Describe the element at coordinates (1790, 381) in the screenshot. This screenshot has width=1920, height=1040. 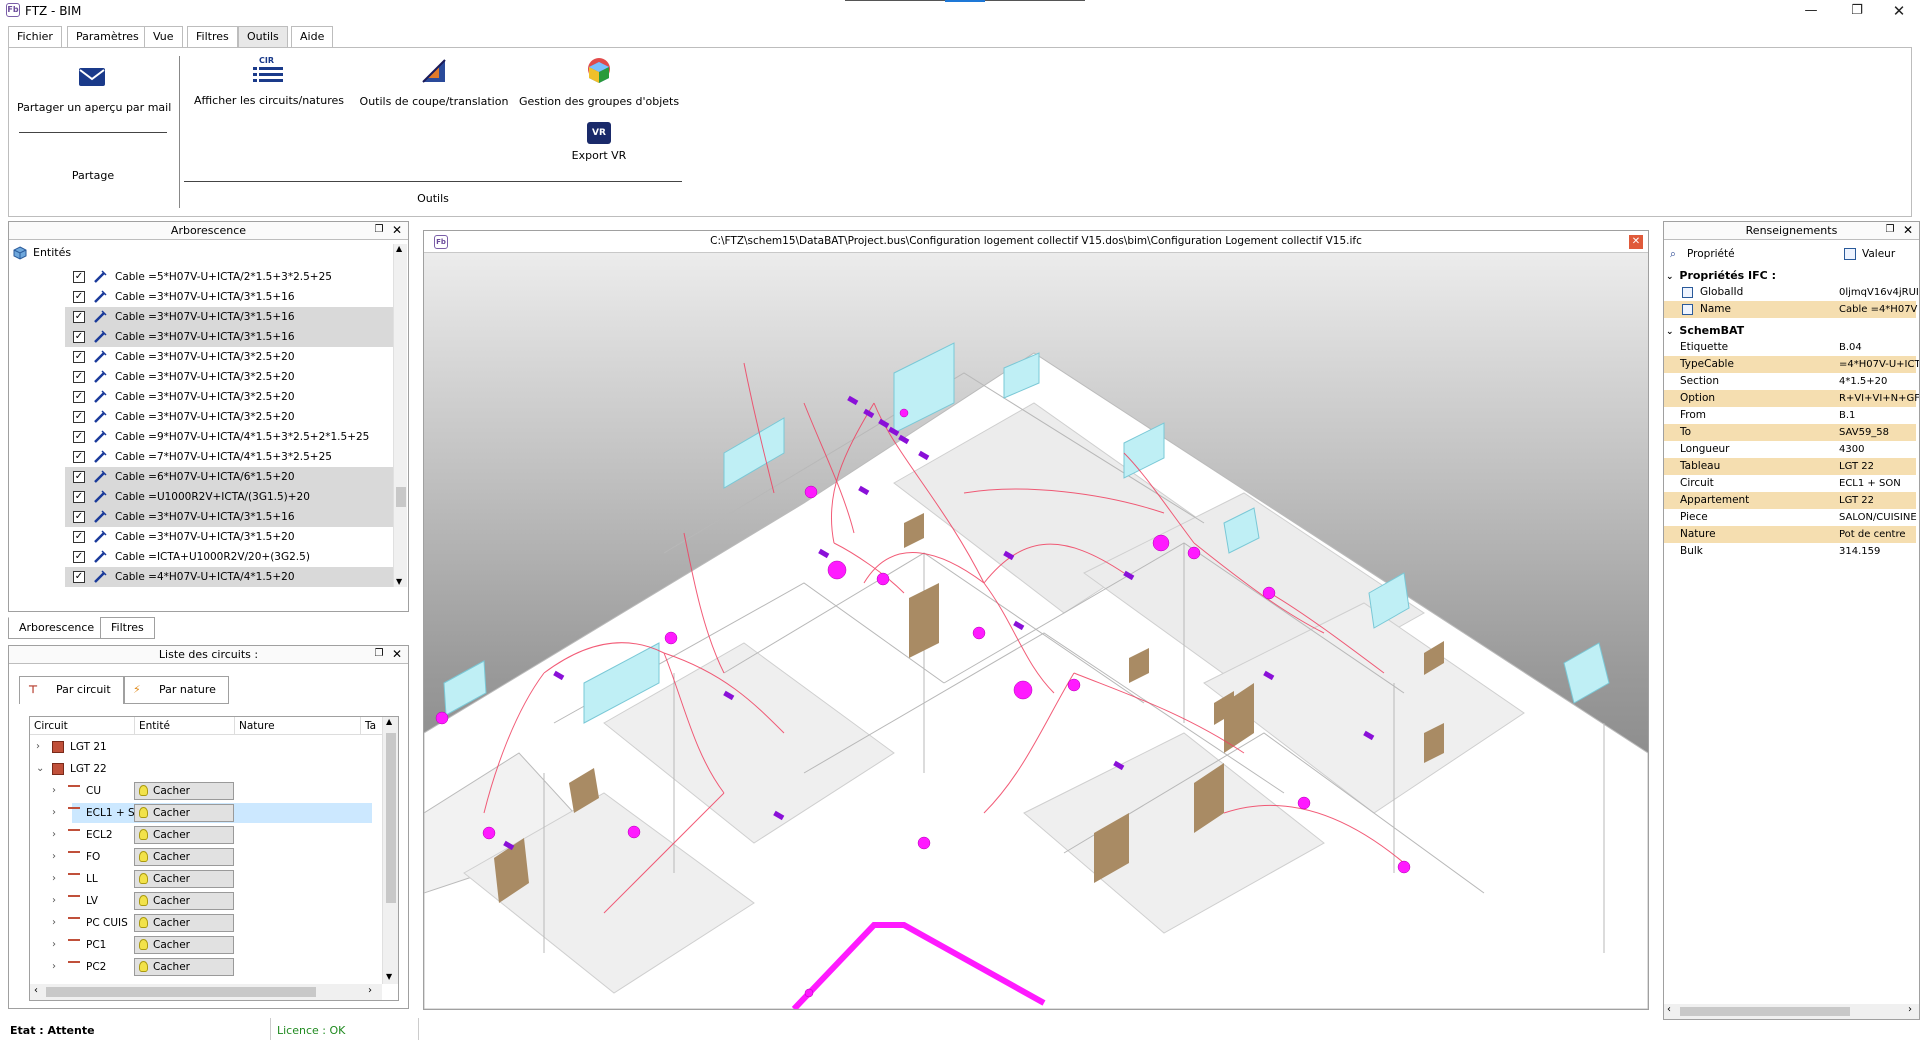
I see `property-row: Section 4*1.5+20` at that location.